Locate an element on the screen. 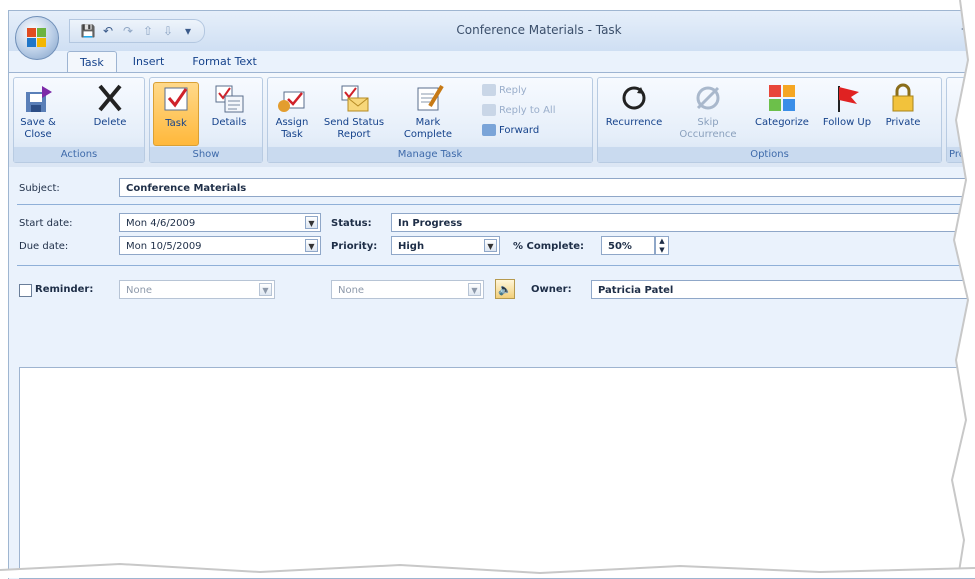 This screenshot has height=579, width=975. owner-label: Owner: is located at coordinates (551, 289).